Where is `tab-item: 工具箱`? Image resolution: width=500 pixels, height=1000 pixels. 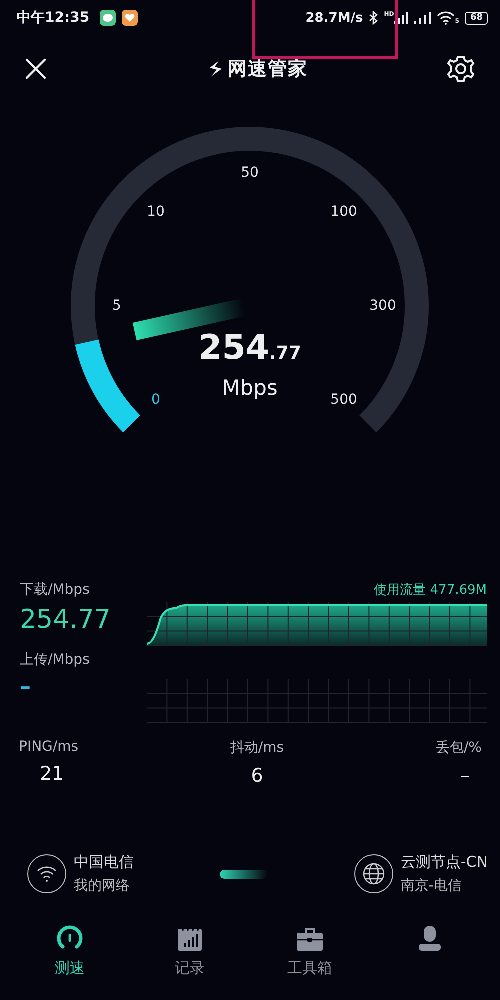
tab-item: 工具箱 is located at coordinates (310, 951).